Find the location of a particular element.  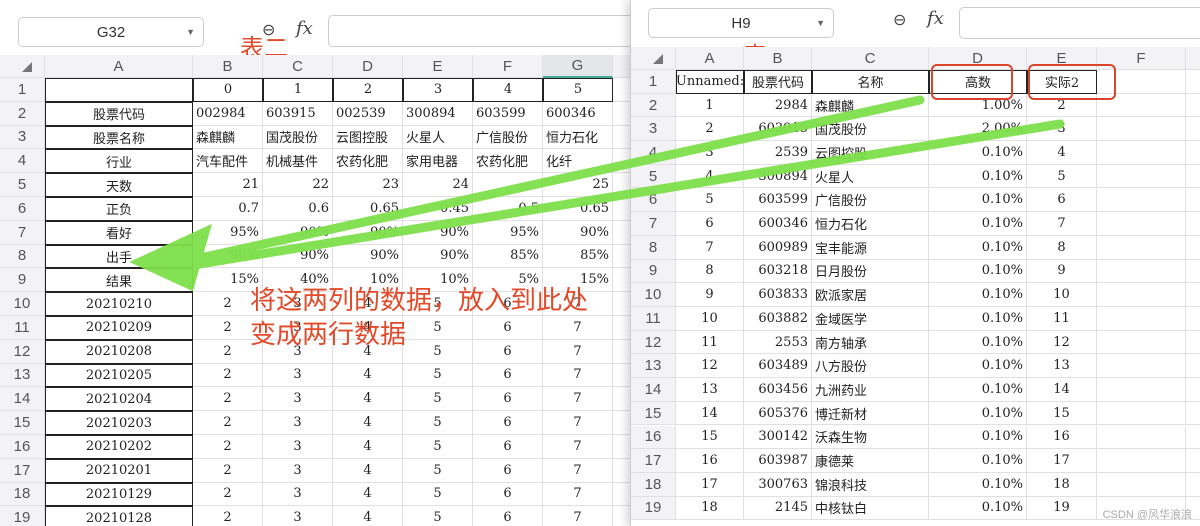

table-cell: 20210129 is located at coordinates (119, 494).